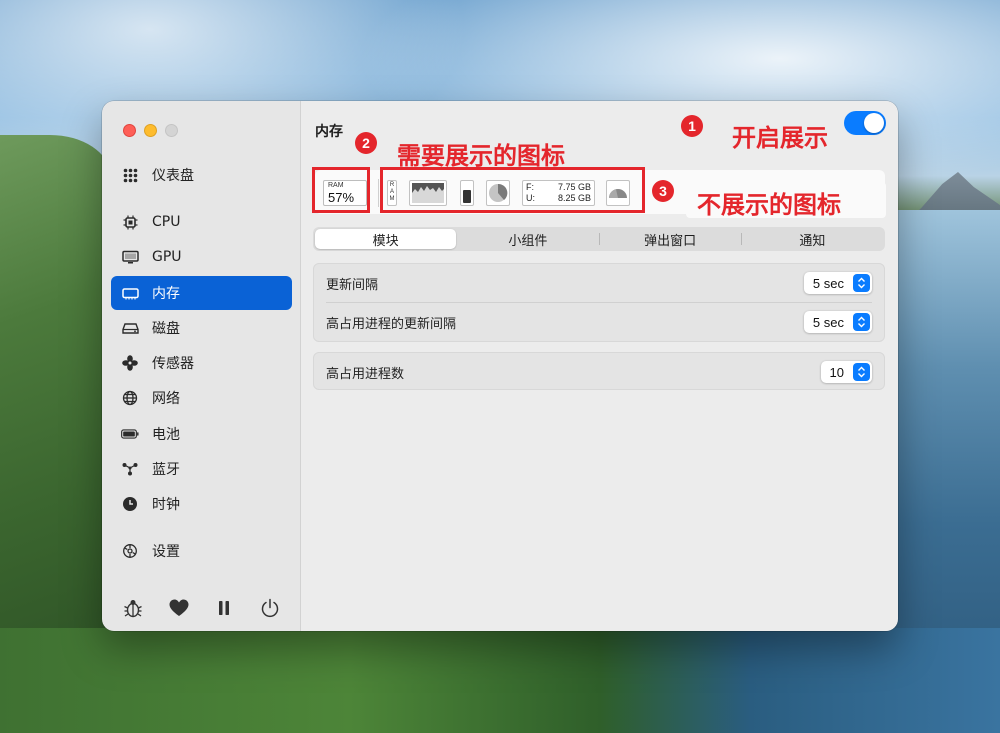  What do you see at coordinates (599, 321) in the screenshot?
I see `top-process-interval-row: 高占用进程的更新间隔 5 sec` at bounding box center [599, 321].